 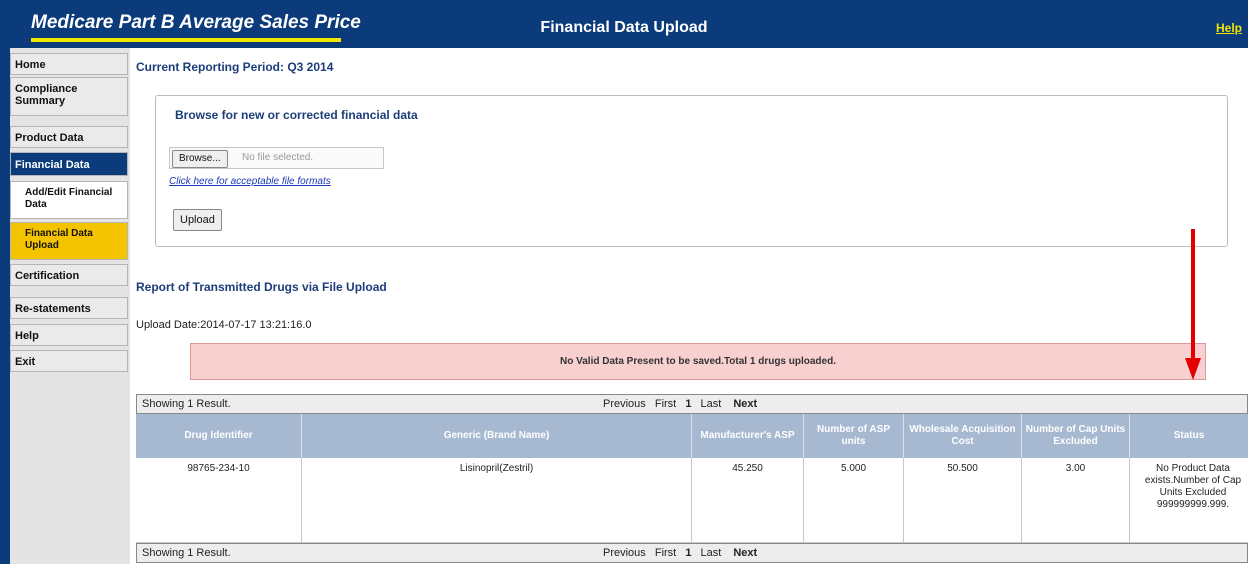 I want to click on sidebar-item-home: Home, so click(x=69, y=64).